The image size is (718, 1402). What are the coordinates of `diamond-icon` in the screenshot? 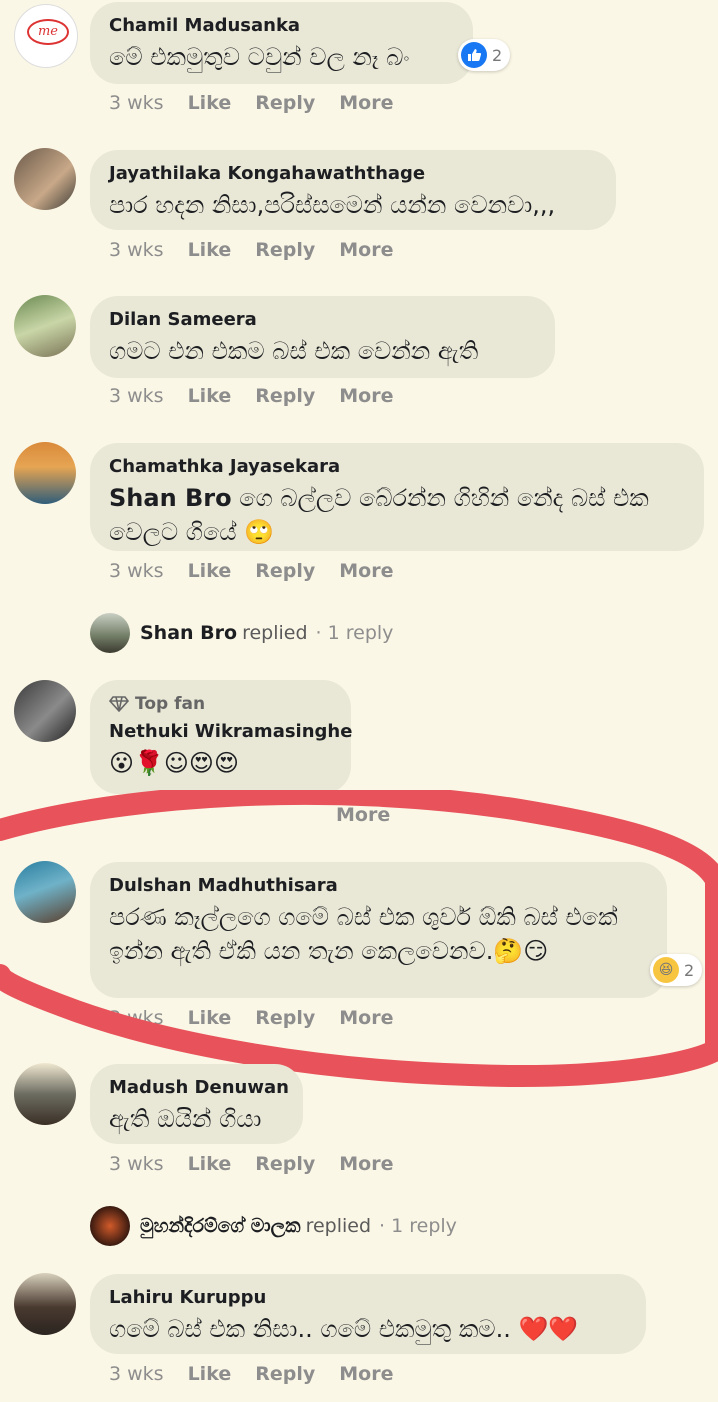 It's located at (119, 704).